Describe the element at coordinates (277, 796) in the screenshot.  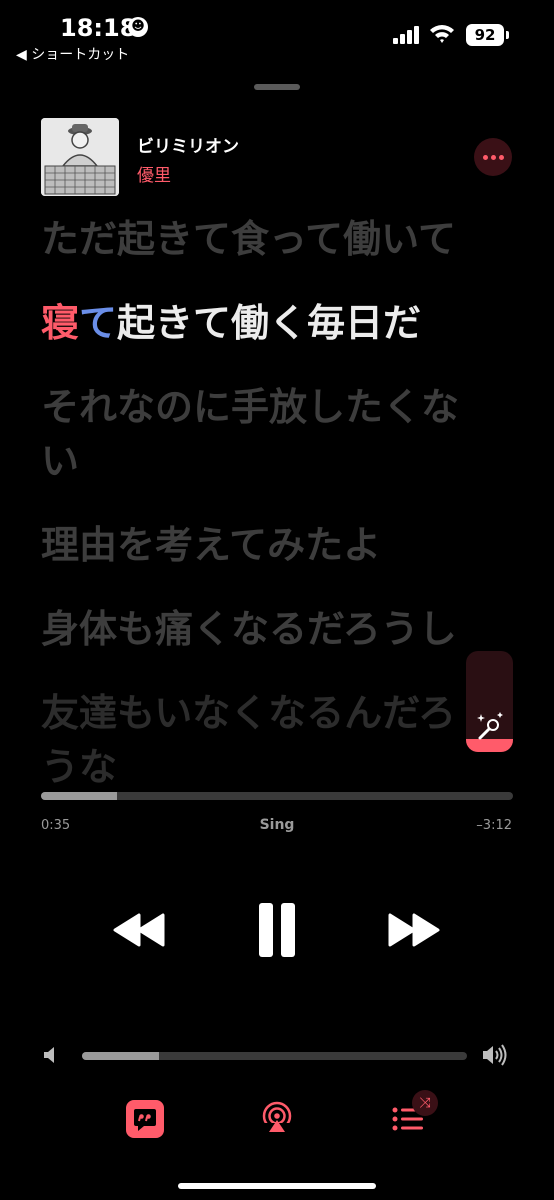
I see `playback-scrubber` at that location.